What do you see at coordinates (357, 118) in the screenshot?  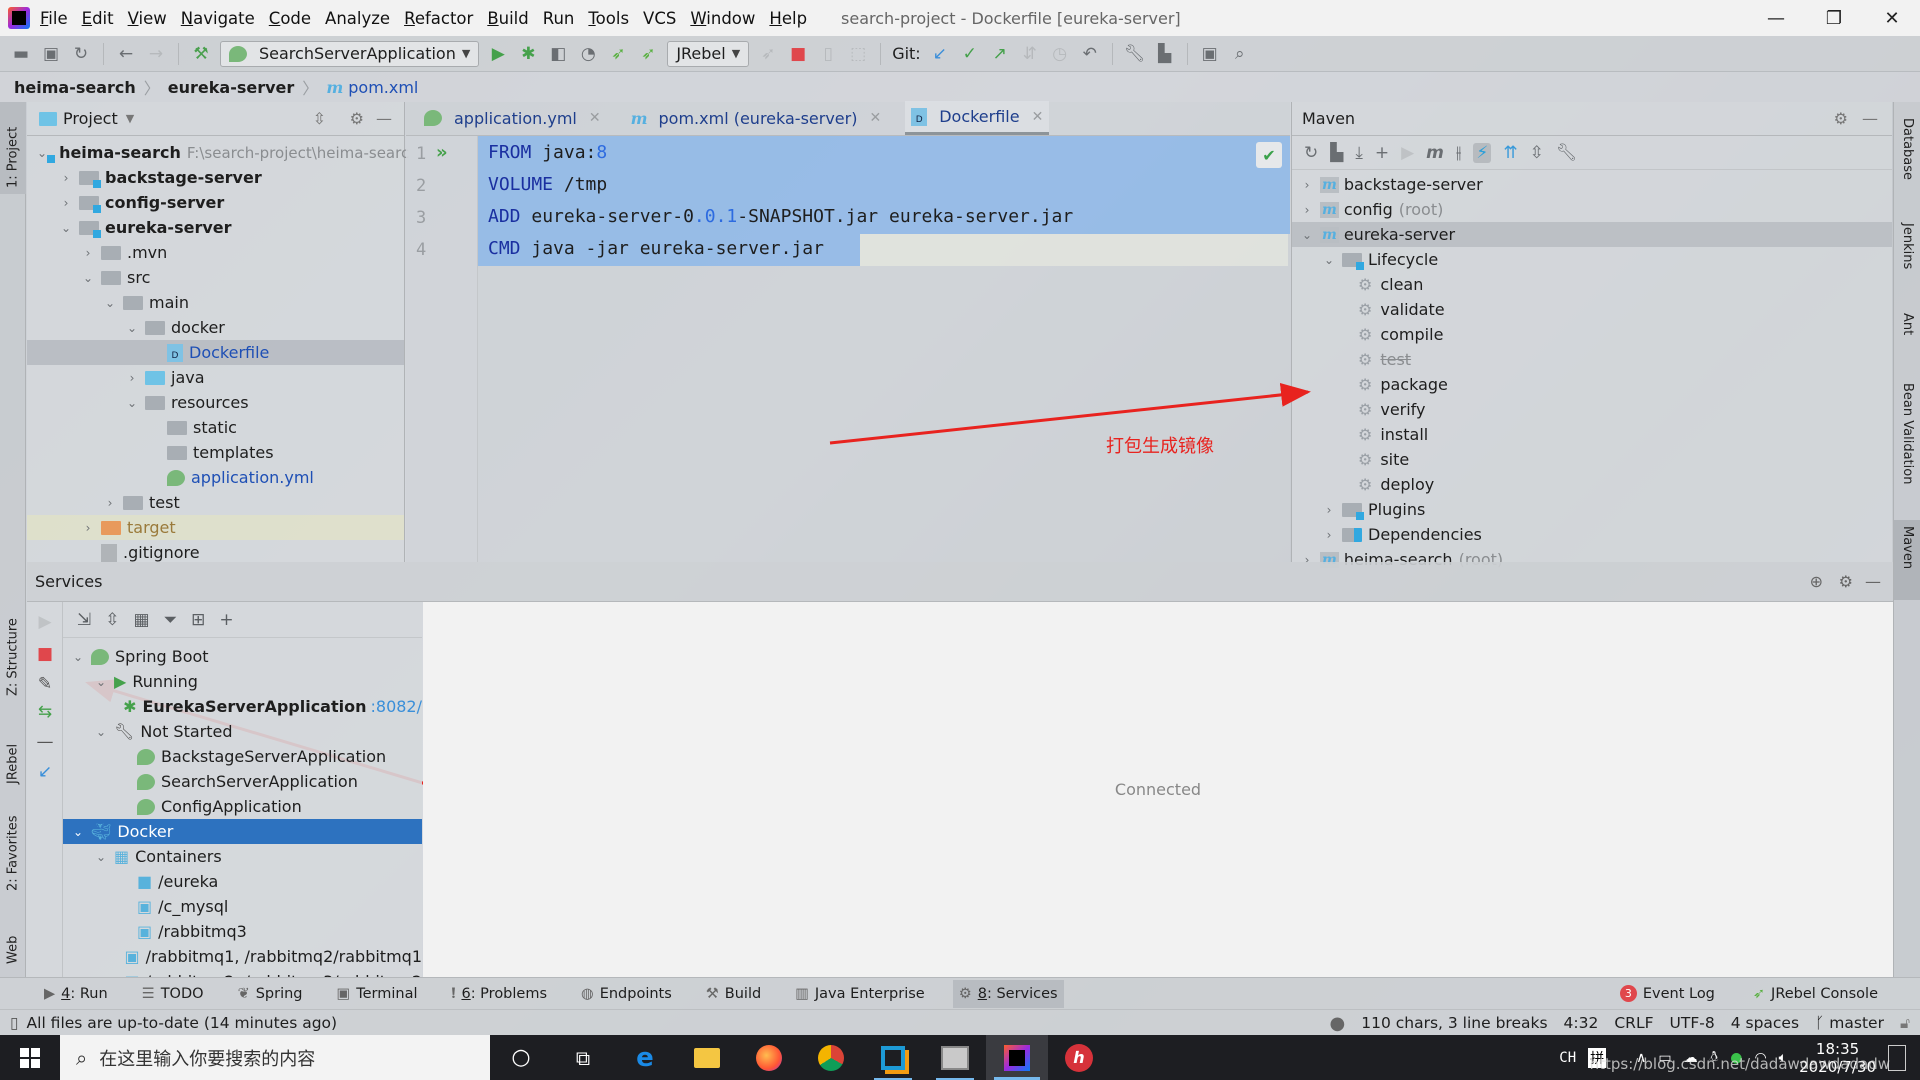 I see `gear-icon: ⚙` at bounding box center [357, 118].